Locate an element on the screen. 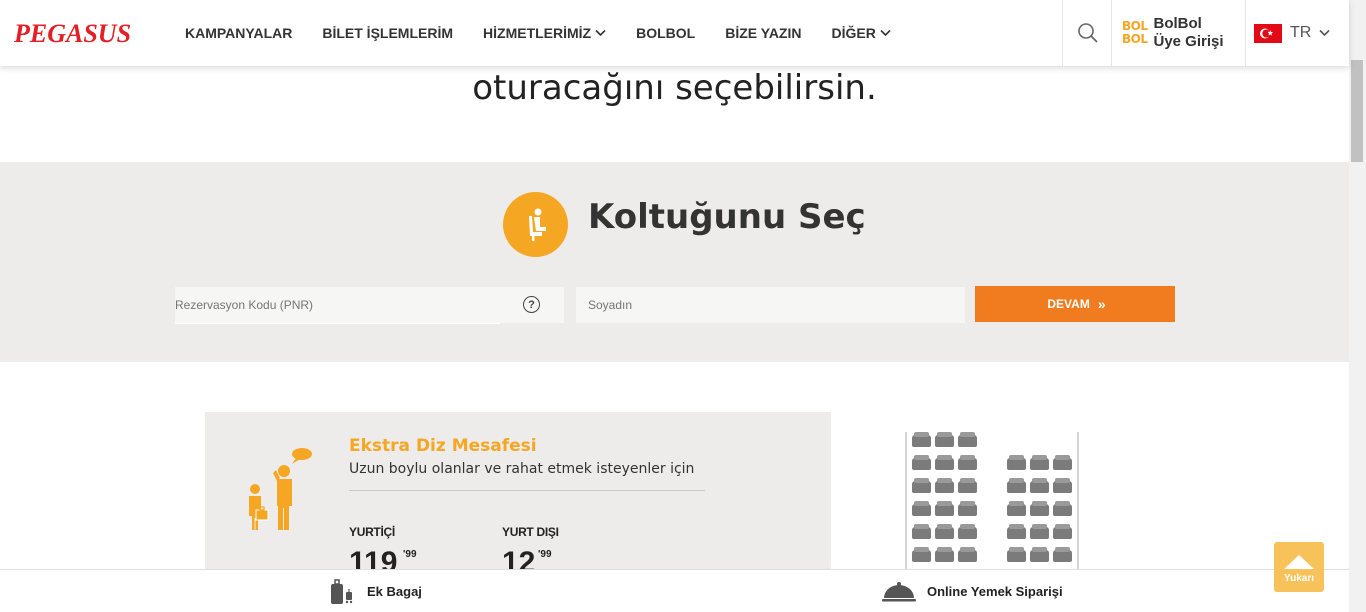 Image resolution: width=1366 pixels, height=612 pixels. turkey-flag-icon is located at coordinates (1268, 33).